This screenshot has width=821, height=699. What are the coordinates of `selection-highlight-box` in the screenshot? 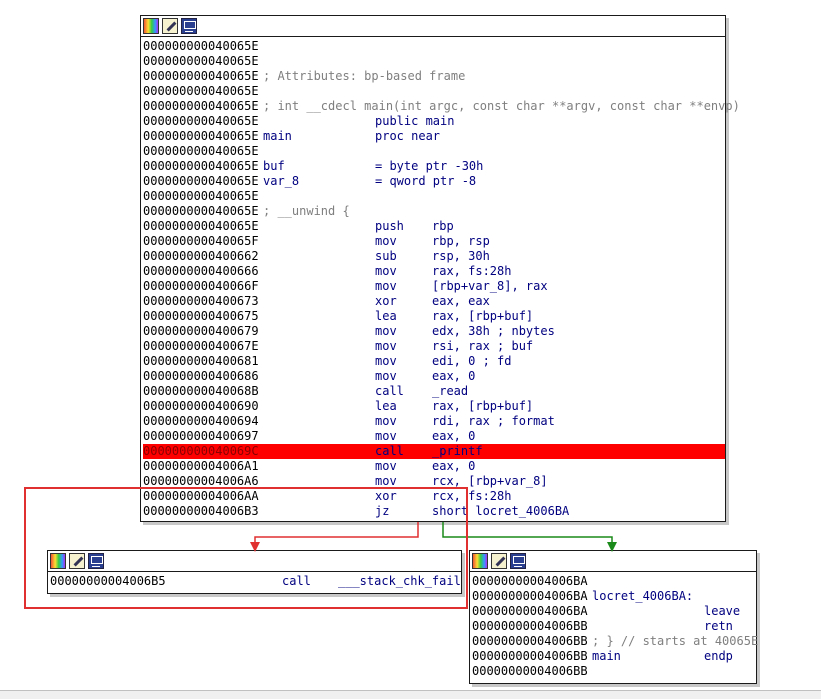 It's located at (246, 548).